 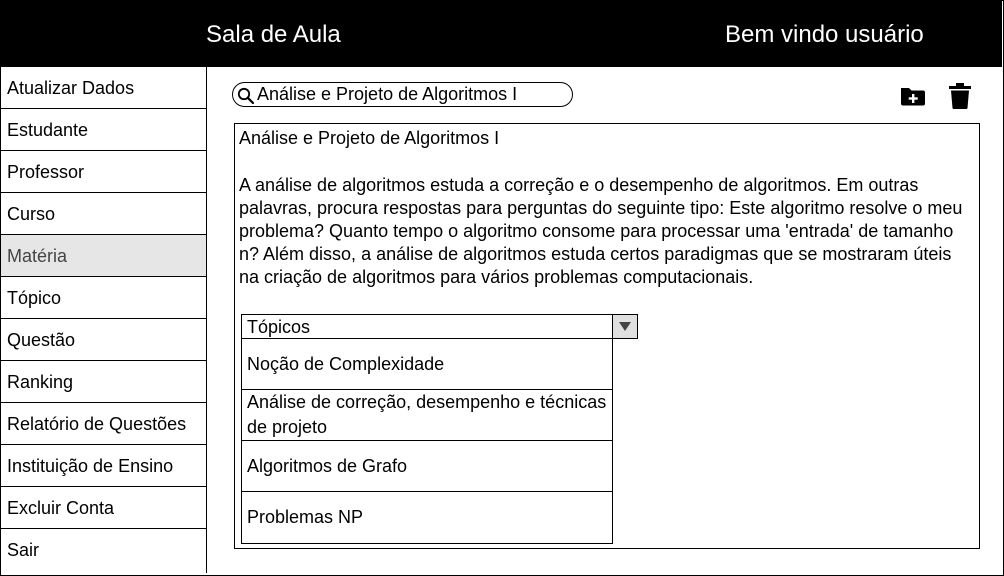 What do you see at coordinates (103, 214) in the screenshot?
I see `sidebar-item-3: Curso` at bounding box center [103, 214].